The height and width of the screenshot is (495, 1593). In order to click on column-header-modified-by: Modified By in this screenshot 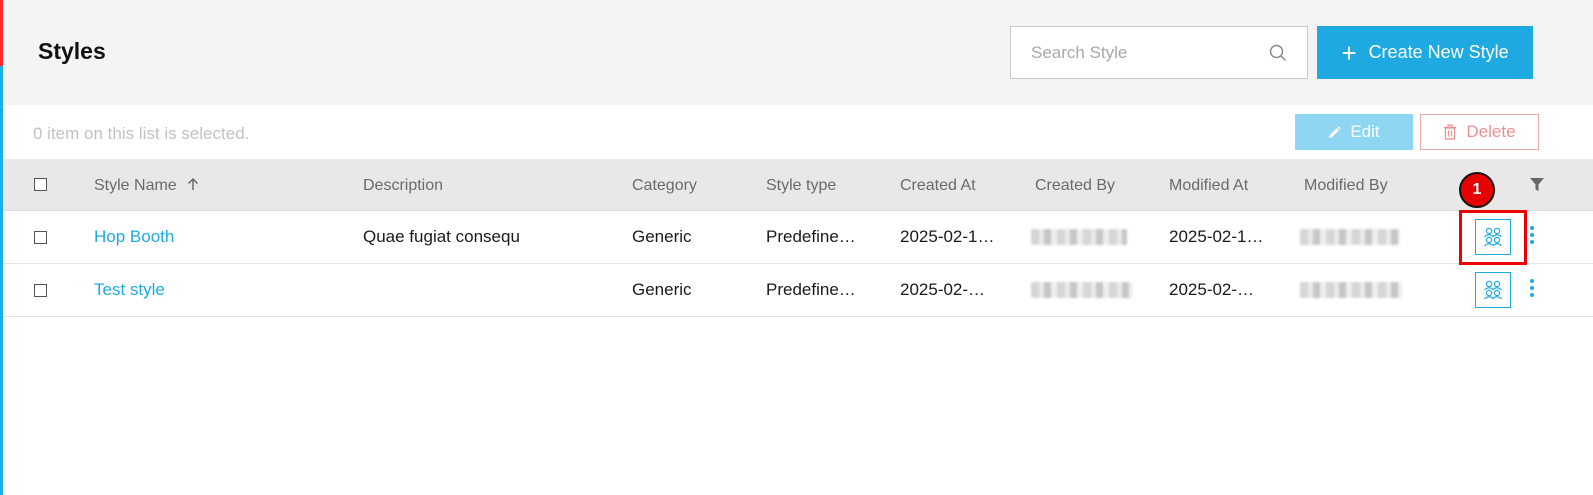, I will do `click(1346, 186)`.